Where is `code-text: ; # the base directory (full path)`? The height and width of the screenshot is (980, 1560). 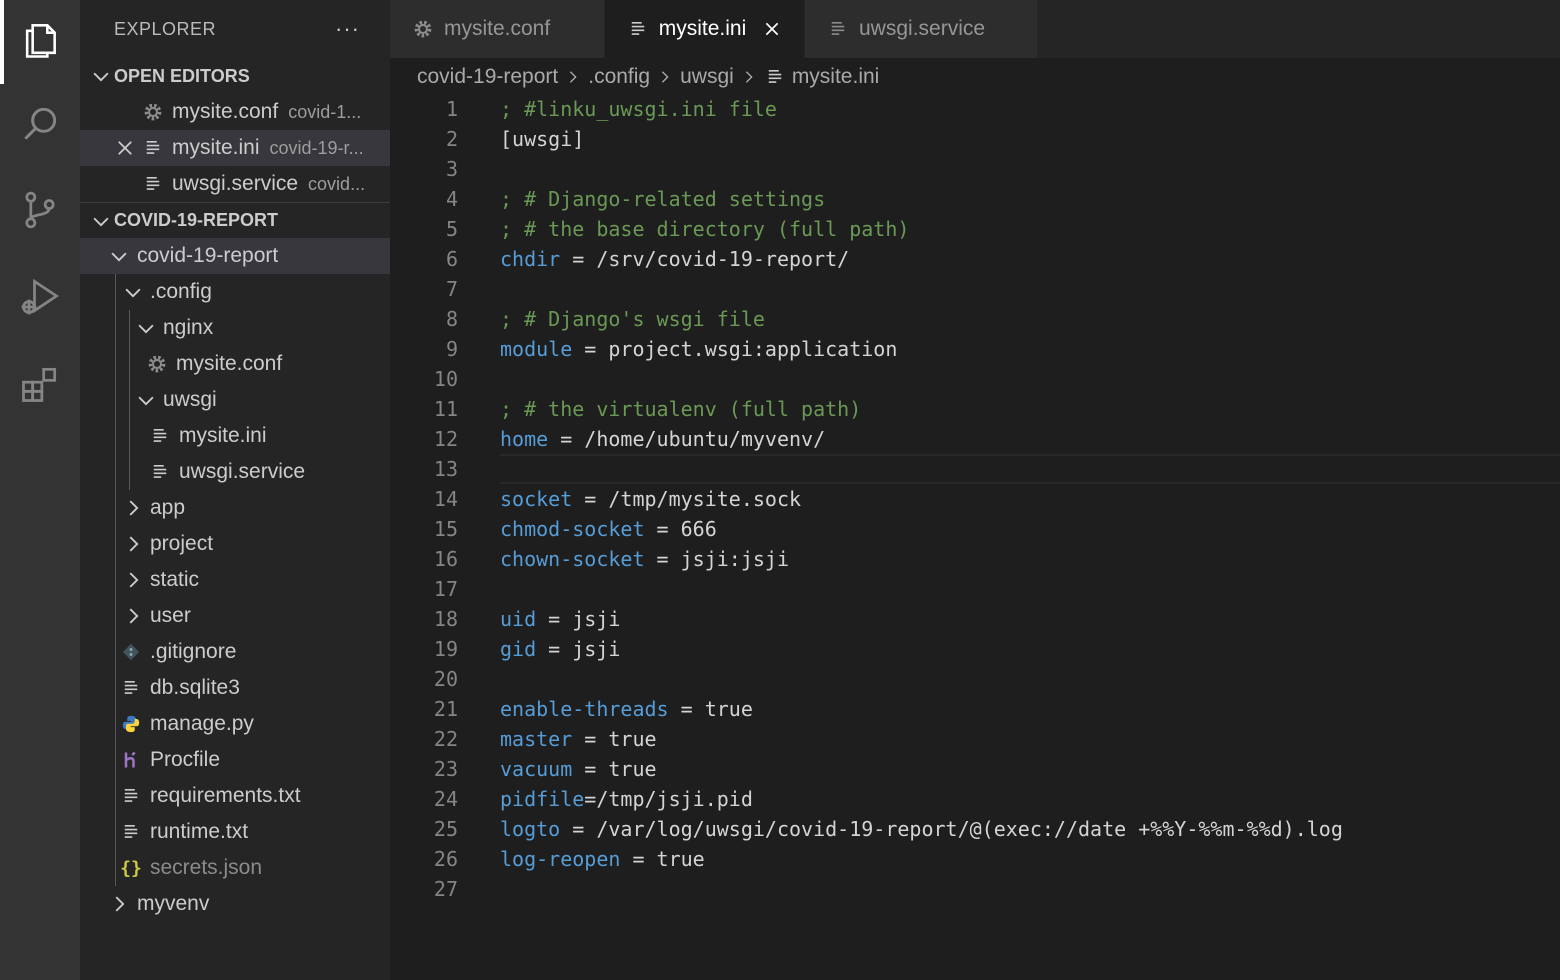 code-text: ; # the base directory (full path) is located at coordinates (704, 229).